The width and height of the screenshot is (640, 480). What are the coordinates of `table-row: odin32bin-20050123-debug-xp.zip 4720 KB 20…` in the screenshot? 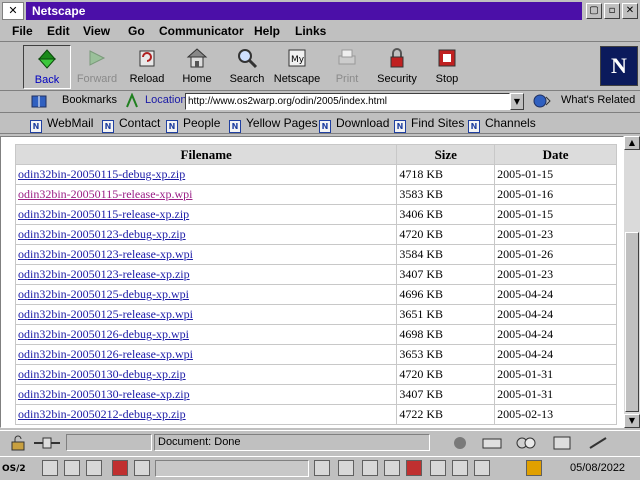 It's located at (315, 234).